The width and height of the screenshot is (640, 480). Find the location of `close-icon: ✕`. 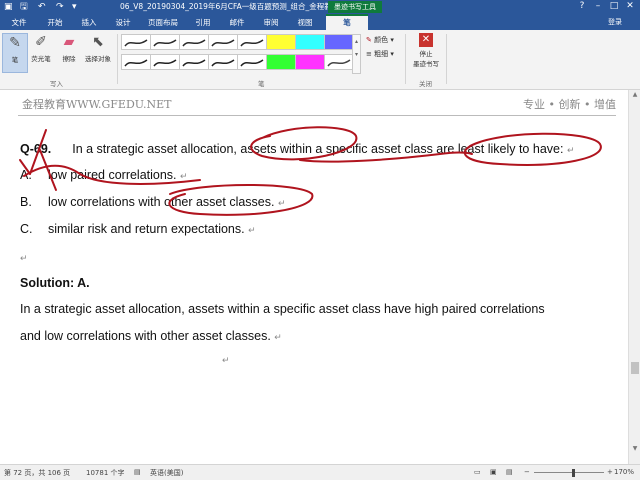

close-icon: ✕ is located at coordinates (630, 7).